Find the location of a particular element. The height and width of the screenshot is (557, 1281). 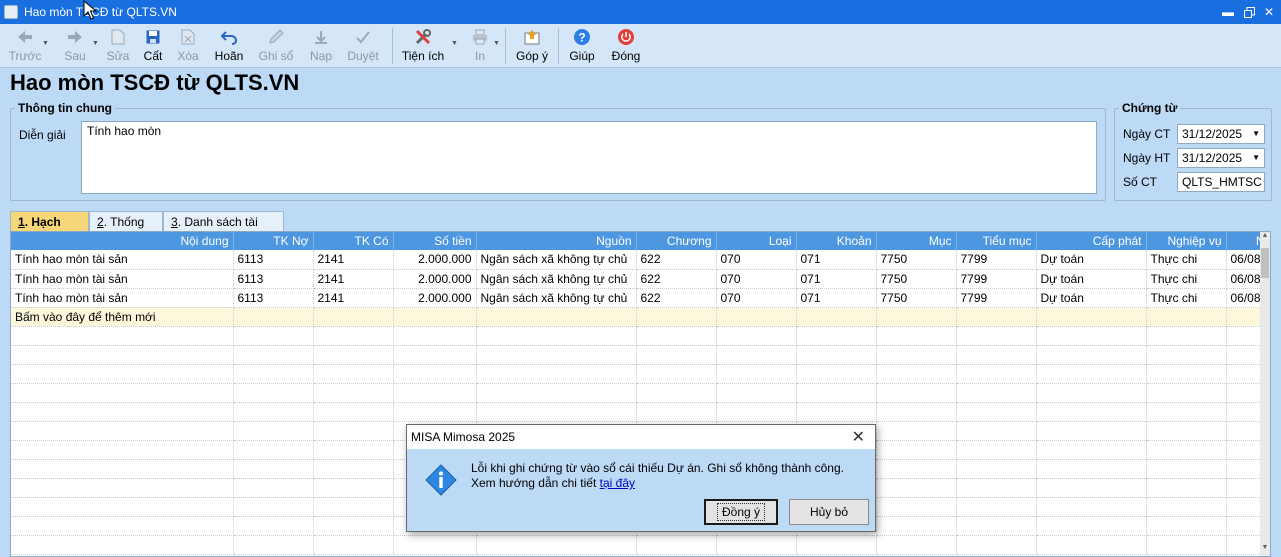

post-ledger-button: Ghi sổ is located at coordinates (276, 46).